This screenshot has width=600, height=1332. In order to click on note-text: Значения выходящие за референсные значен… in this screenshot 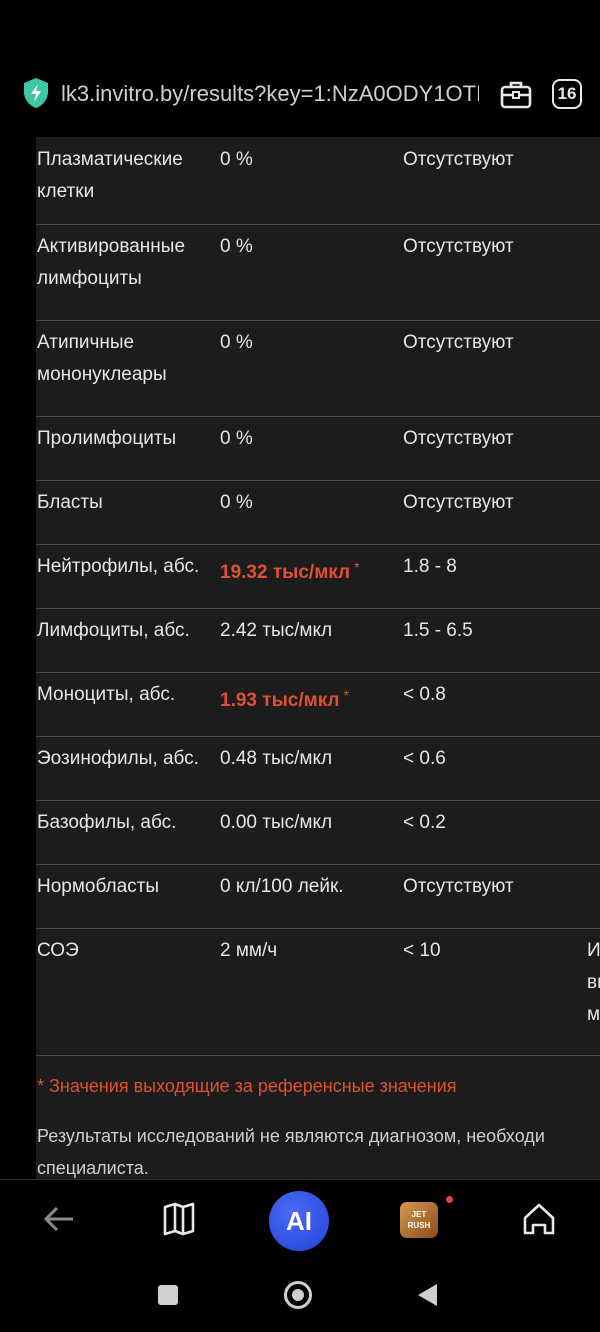, I will do `click(253, 1086)`.